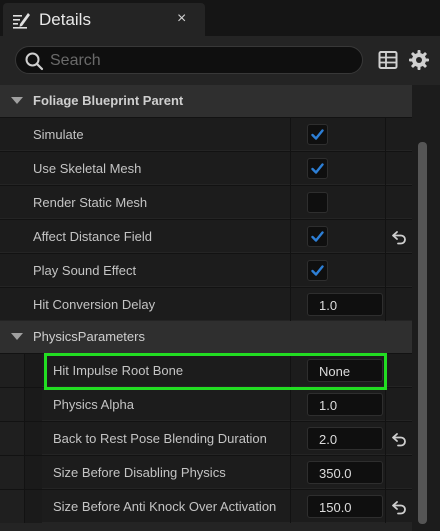 The width and height of the screenshot is (440, 531). Describe the element at coordinates (220, 18) in the screenshot. I see `tab-bar: Details ×` at that location.